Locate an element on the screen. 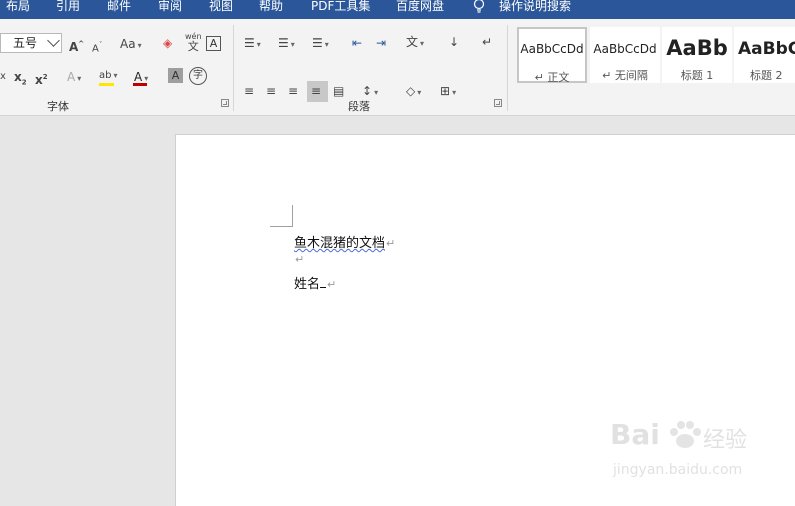  increase-indent-icon: ⇥ is located at coordinates (381, 43).